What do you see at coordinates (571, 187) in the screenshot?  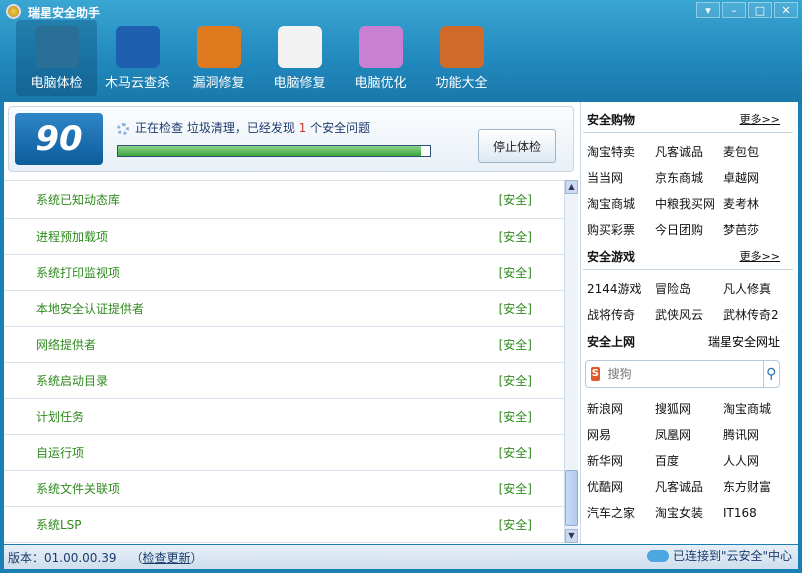 I see `scroll-up-button: ▲` at bounding box center [571, 187].